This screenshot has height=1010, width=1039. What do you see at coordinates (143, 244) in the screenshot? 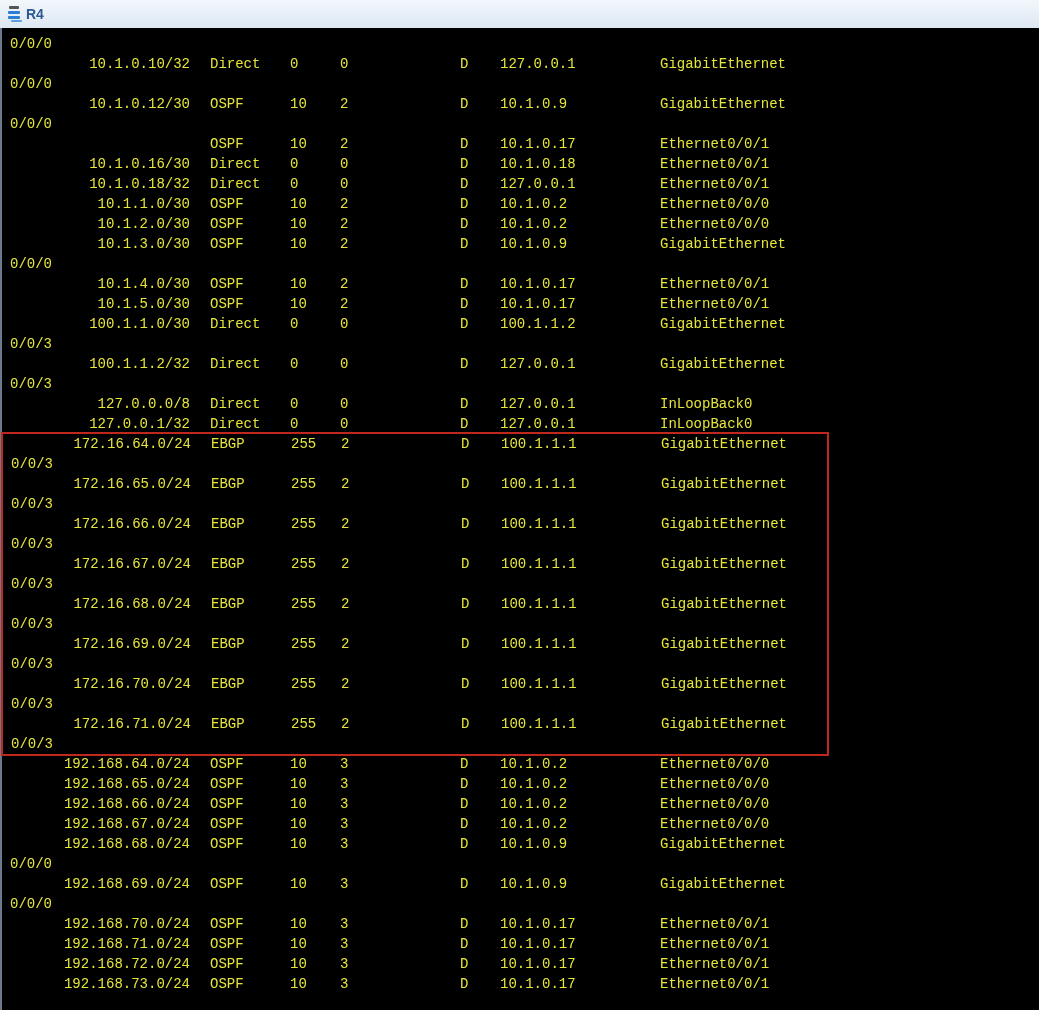
I see `terminal-text: 10.1.3.0/30` at bounding box center [143, 244].